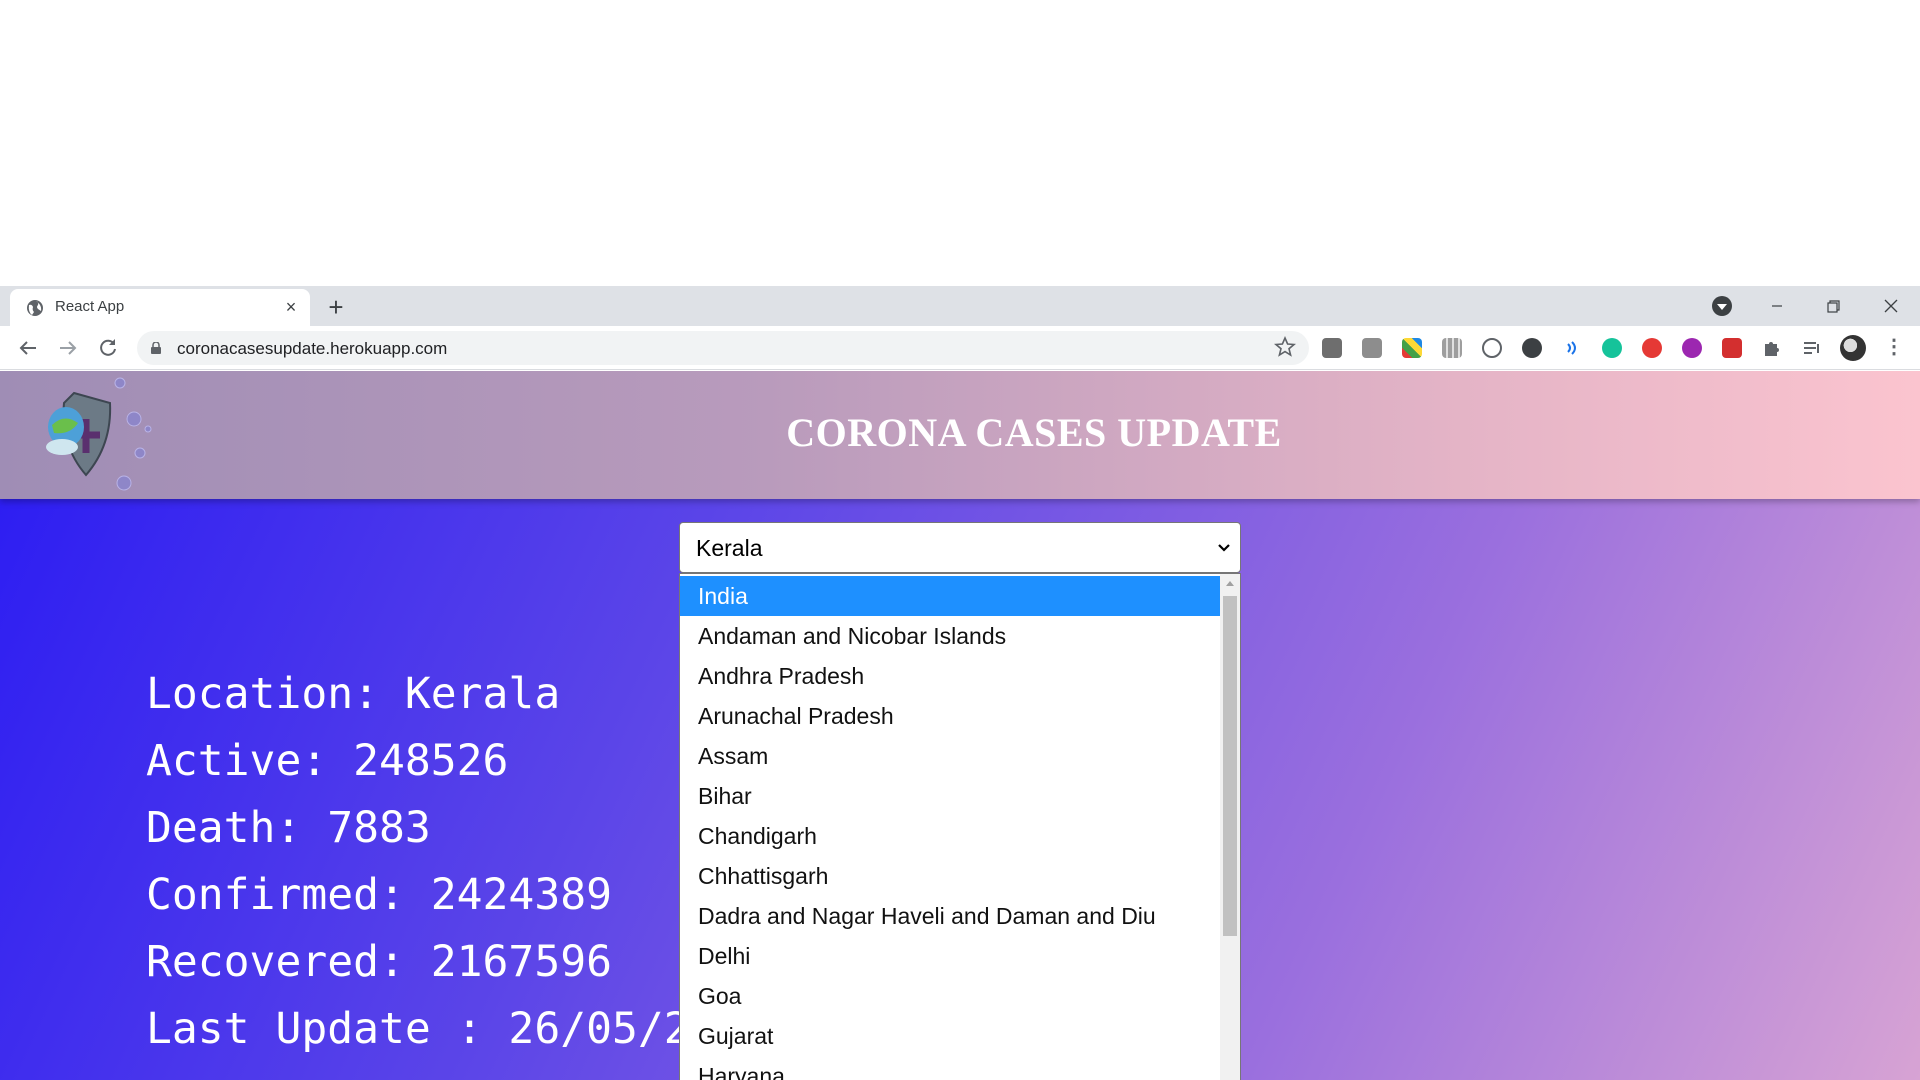 This screenshot has height=1080, width=1920. Describe the element at coordinates (950, 836) in the screenshot. I see `dropdown-option: Chandigarh` at that location.